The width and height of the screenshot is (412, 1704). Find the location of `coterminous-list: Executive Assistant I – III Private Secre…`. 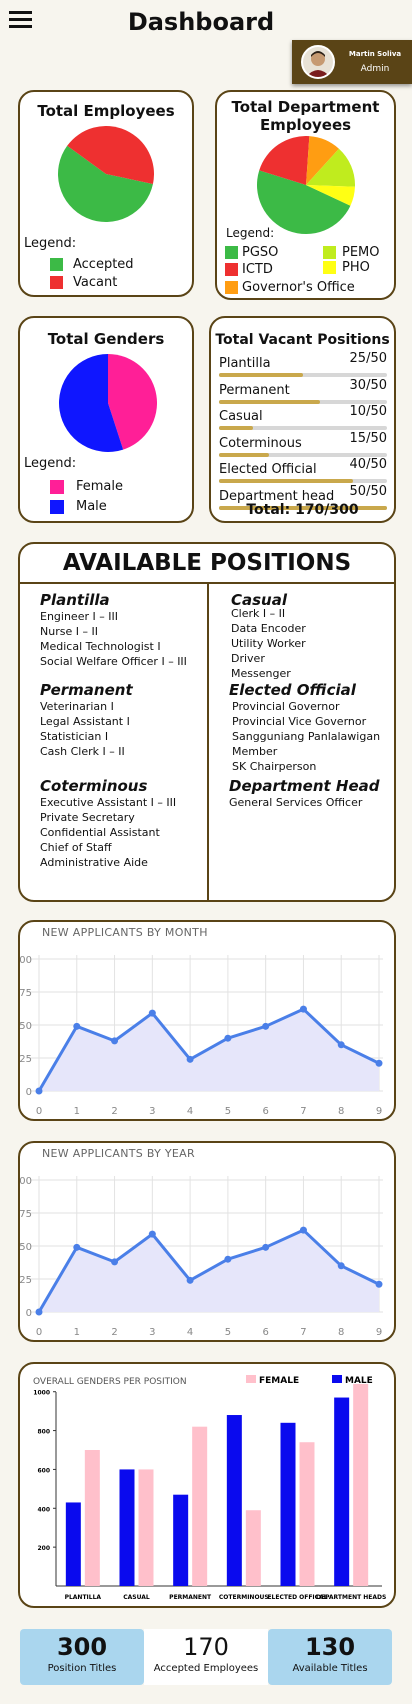

coterminous-list: Executive Assistant I – III Private Secre… is located at coordinates (108, 832).